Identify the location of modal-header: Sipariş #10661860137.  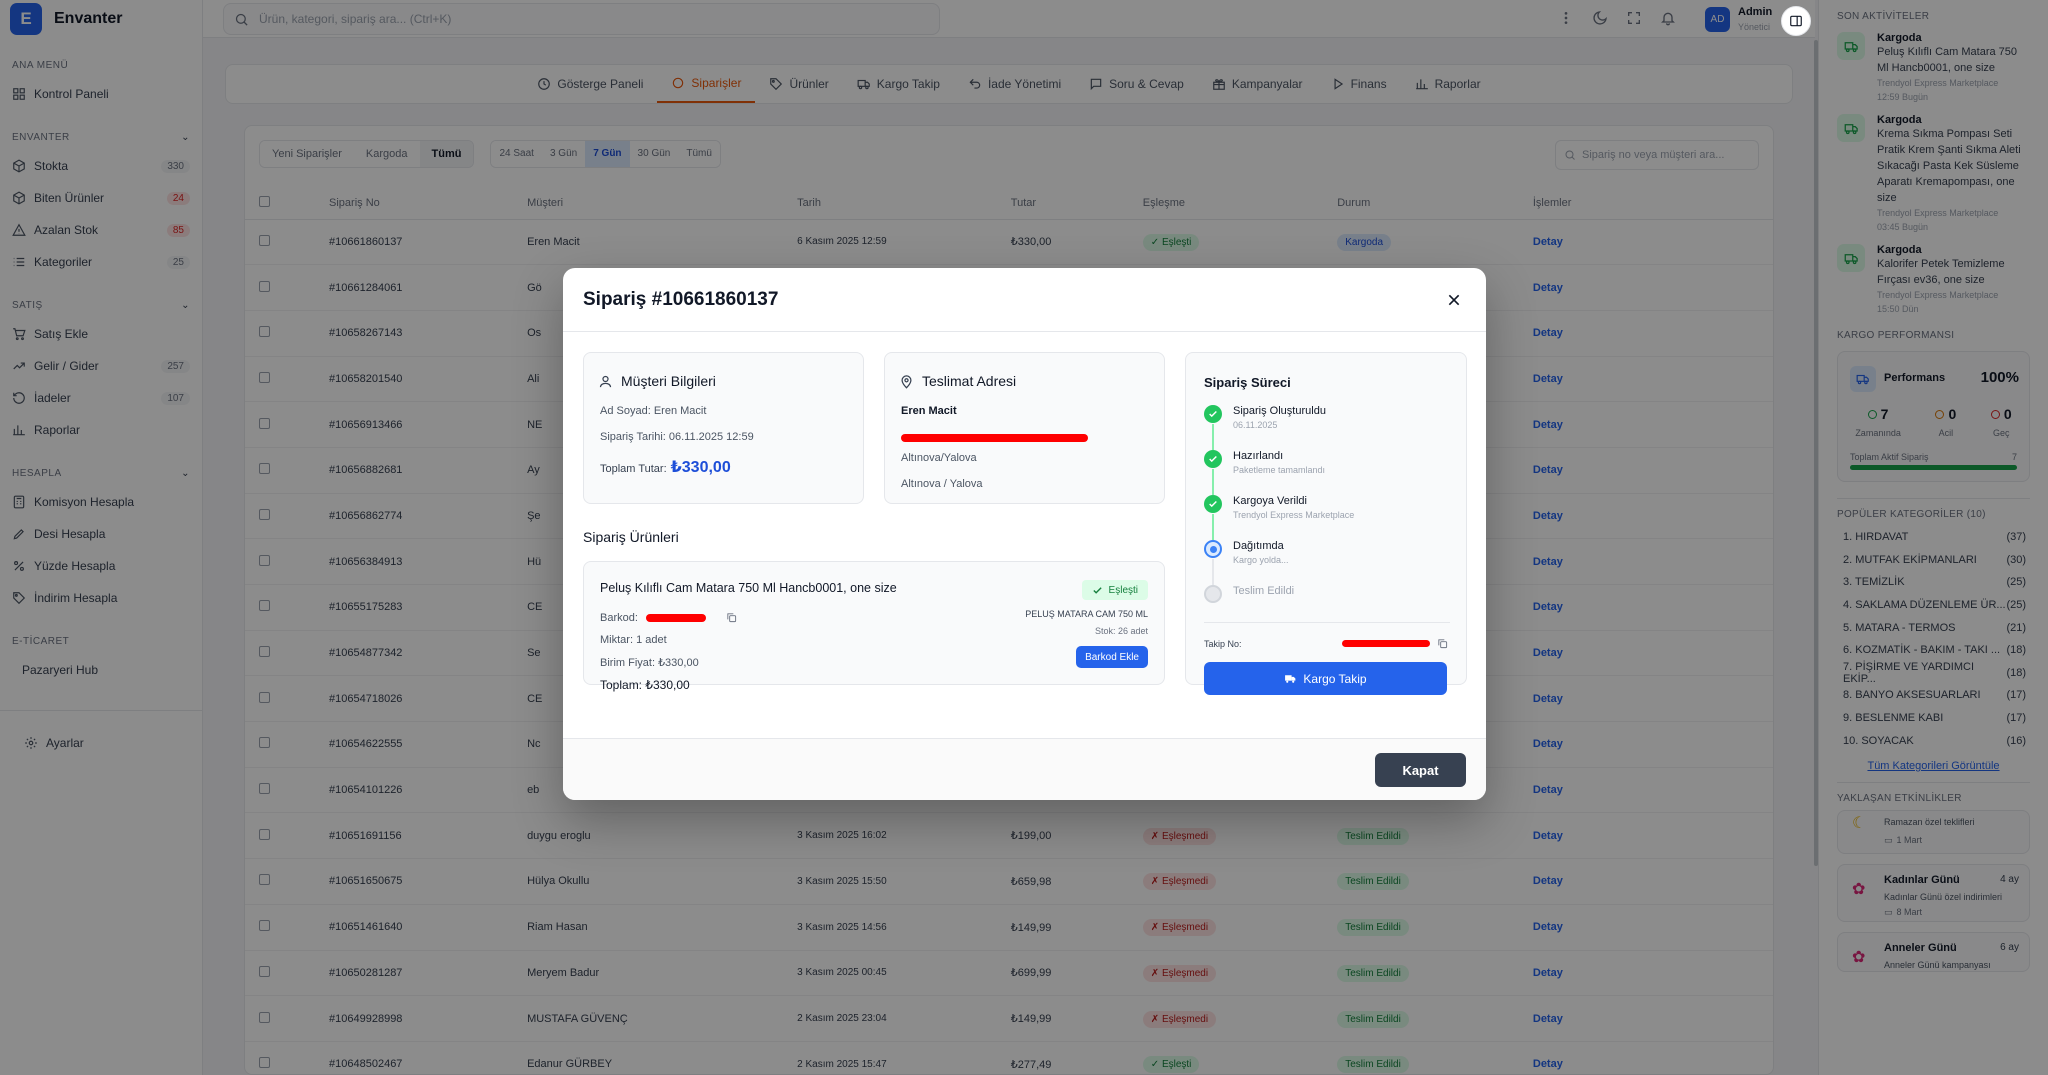
(1024, 300).